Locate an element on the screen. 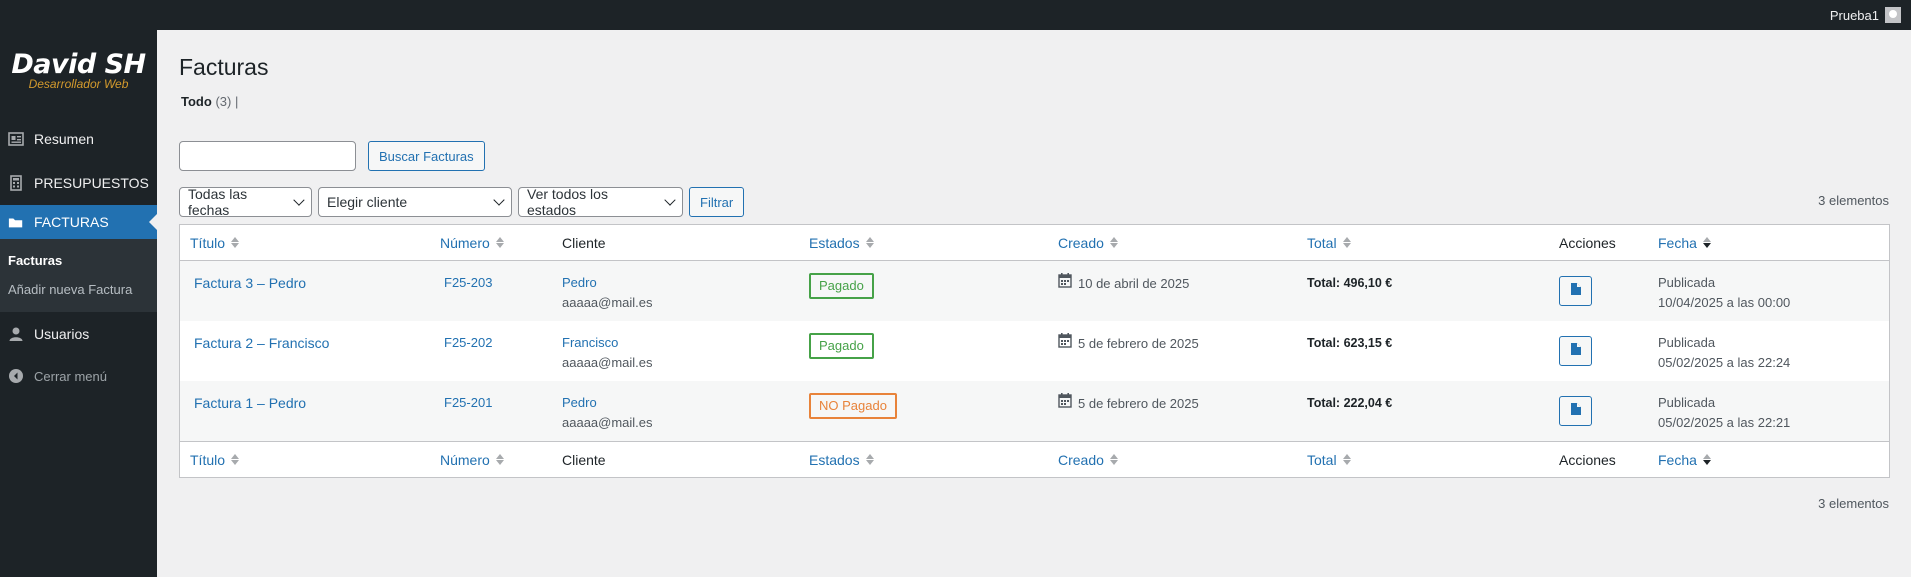 This screenshot has width=1911, height=577. invoice-number-link: F25-203 is located at coordinates (466, 282).